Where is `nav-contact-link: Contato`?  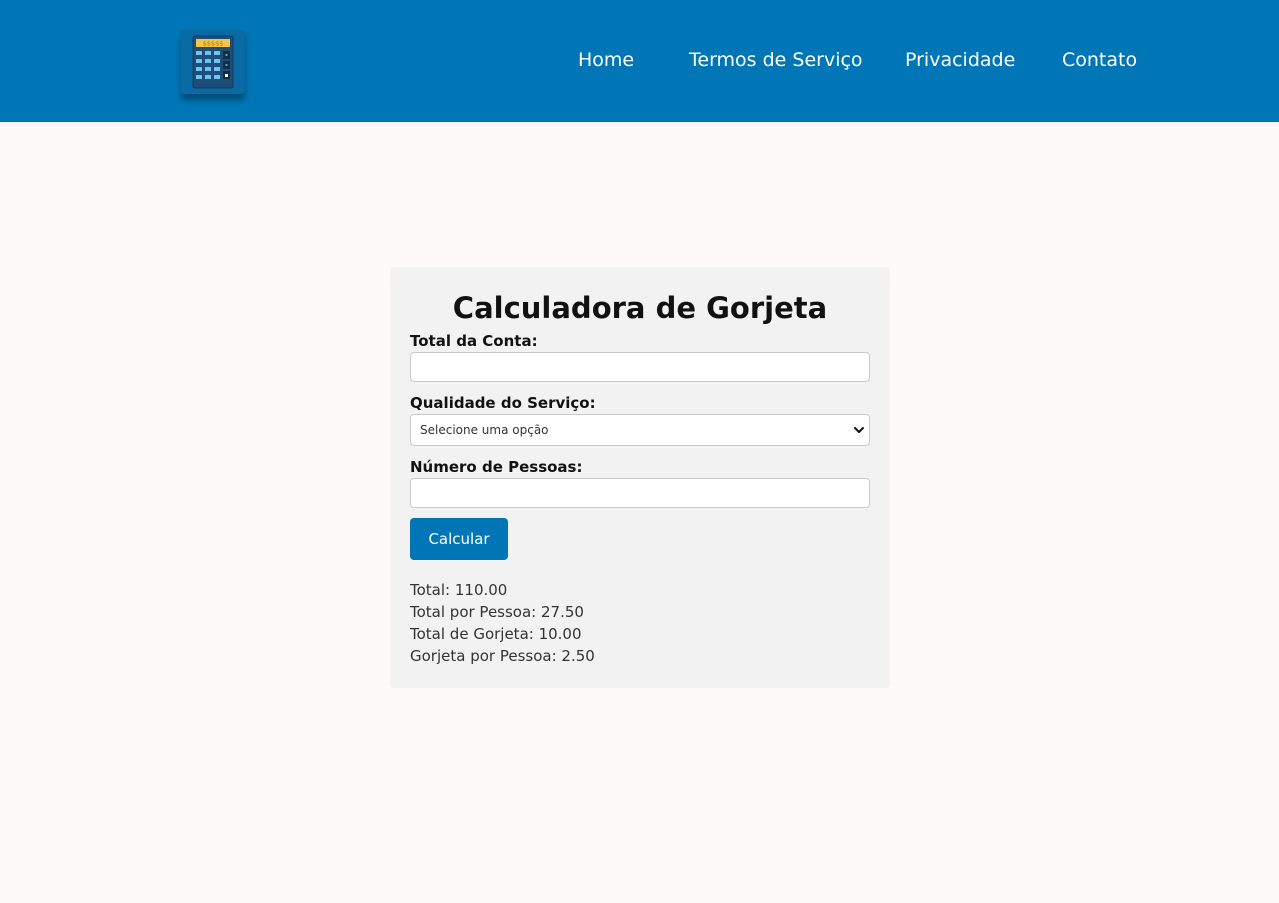
nav-contact-link: Contato is located at coordinates (1099, 60).